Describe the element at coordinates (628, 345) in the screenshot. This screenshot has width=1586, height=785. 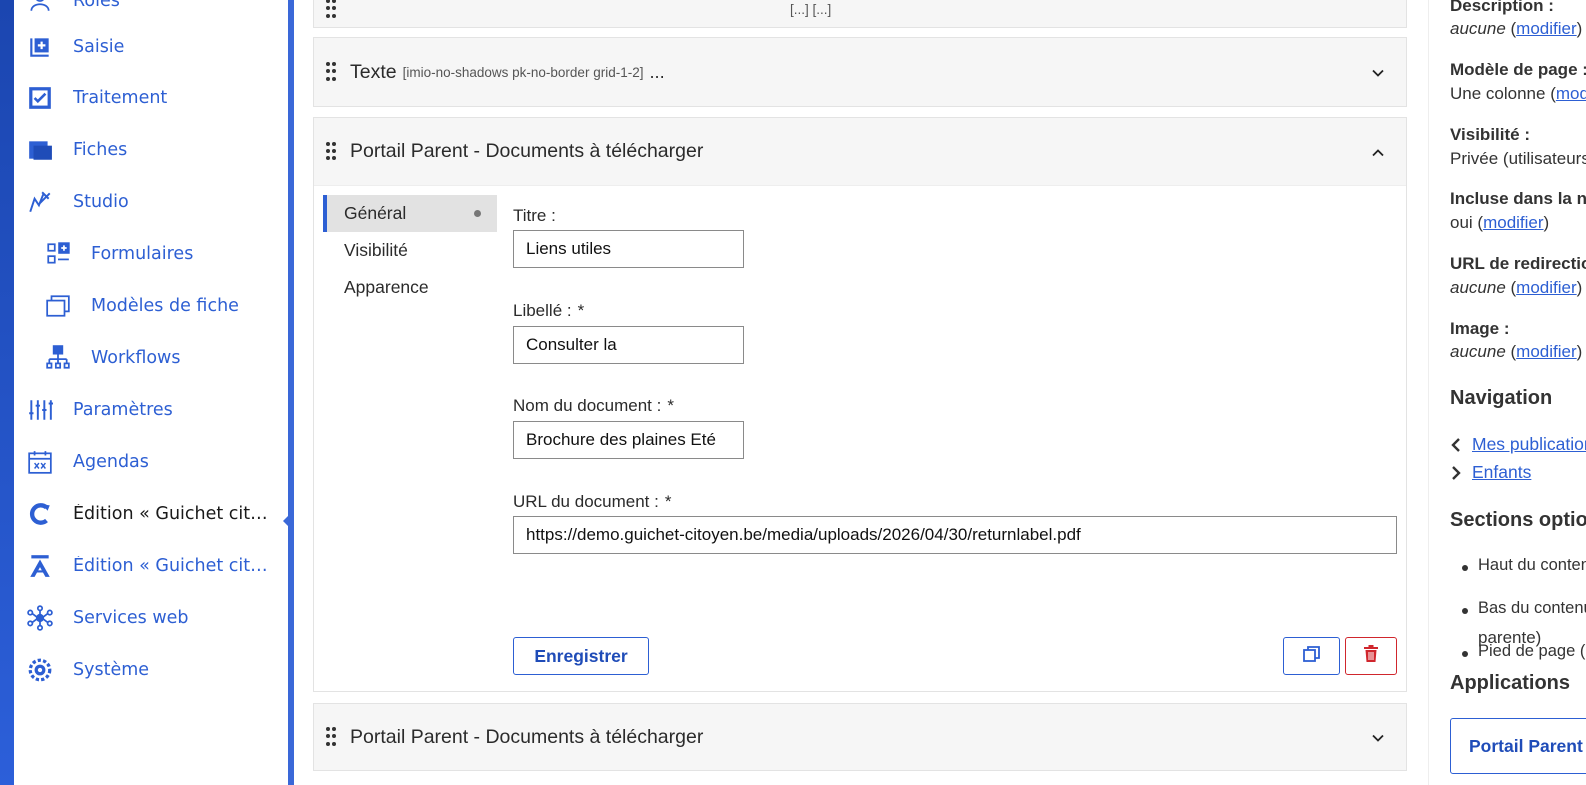
I see `libelle-input: Consulter la` at that location.